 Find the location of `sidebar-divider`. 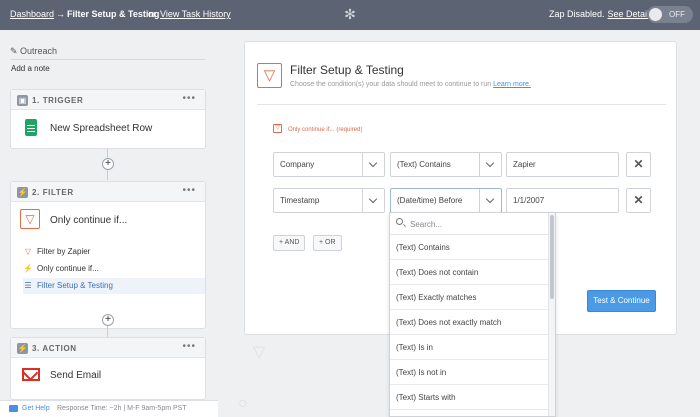

sidebar-divider is located at coordinates (108, 59).